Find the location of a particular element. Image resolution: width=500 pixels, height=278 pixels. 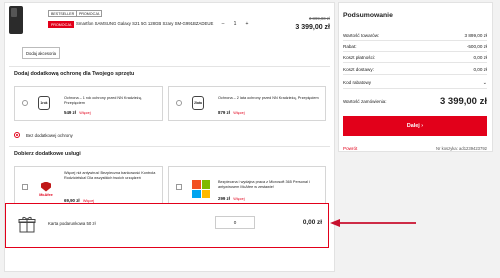

annotation-arrow-icon is located at coordinates (373, 223).